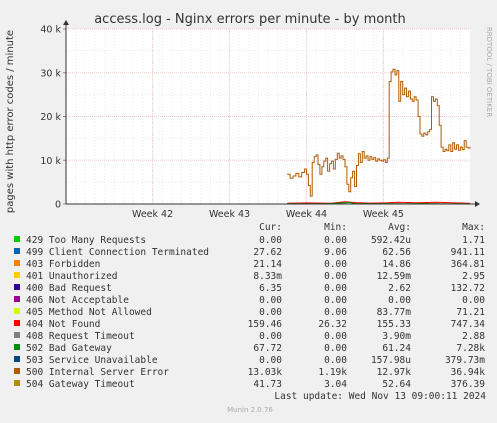 The image size is (497, 423). What do you see at coordinates (468, 264) in the screenshot?
I see `legend-value-max: 364.81` at bounding box center [468, 264].